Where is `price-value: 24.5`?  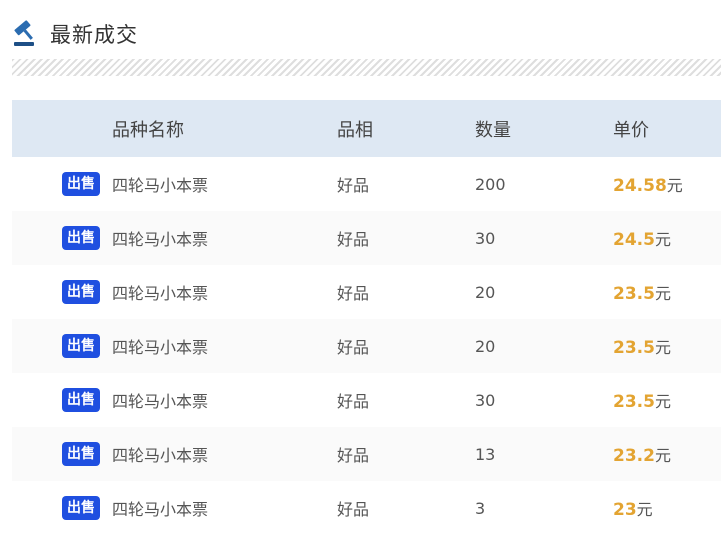
price-value: 24.5 is located at coordinates (634, 240).